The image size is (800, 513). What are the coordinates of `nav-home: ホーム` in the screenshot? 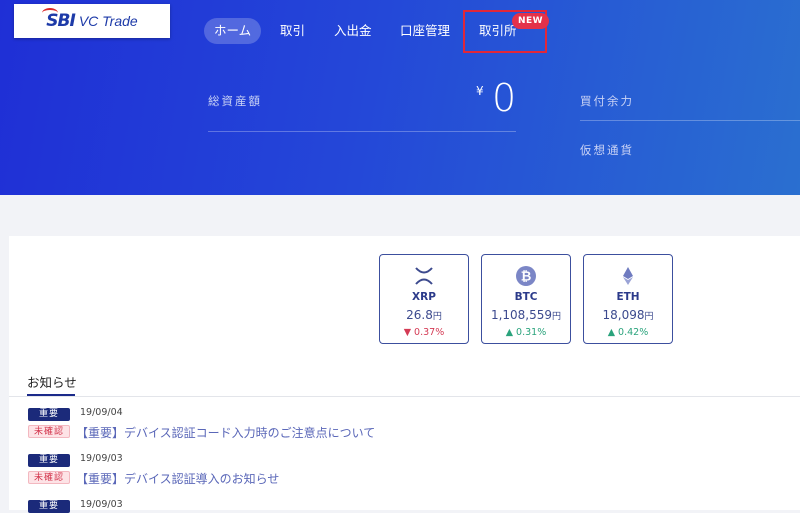 It's located at (233, 31).